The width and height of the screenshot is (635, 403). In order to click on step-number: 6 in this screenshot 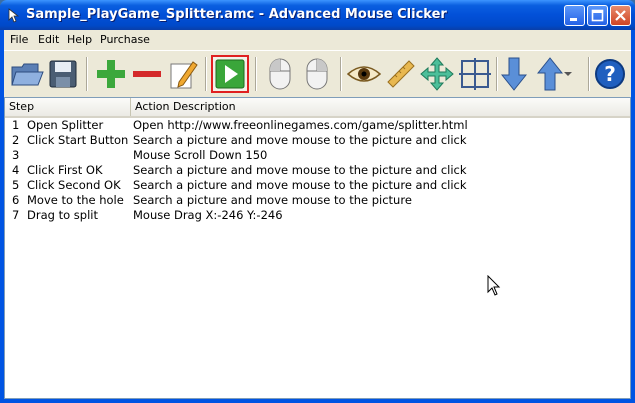, I will do `click(16, 200)`.